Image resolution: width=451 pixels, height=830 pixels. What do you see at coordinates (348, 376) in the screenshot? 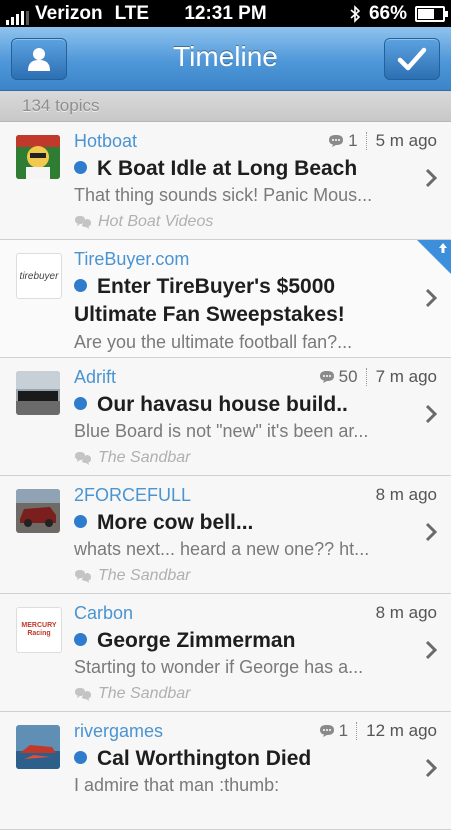
I see `reply-count: 50` at bounding box center [348, 376].